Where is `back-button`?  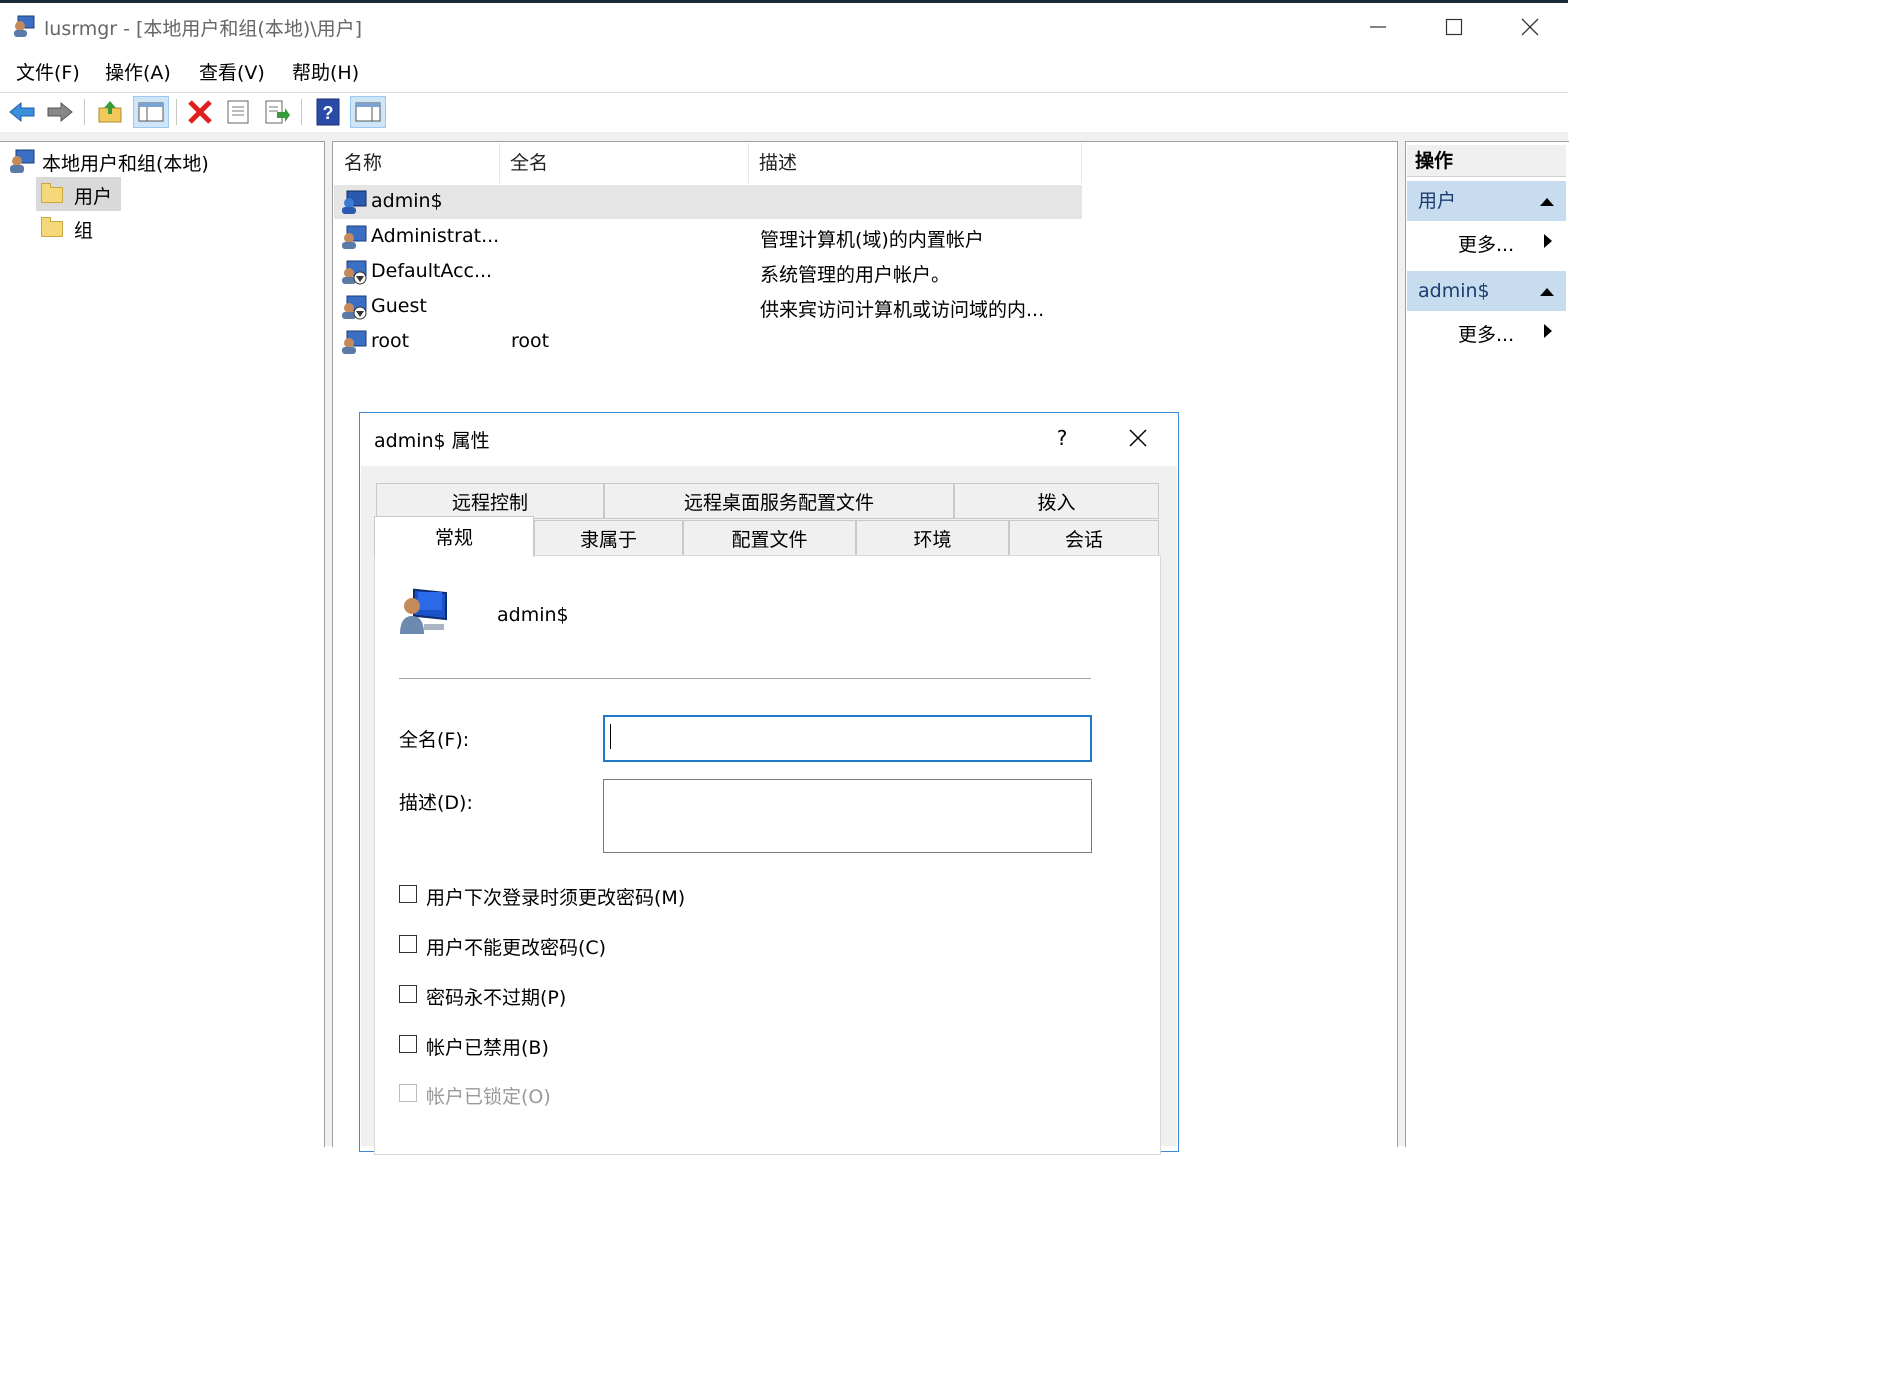
back-button is located at coordinates (22, 112).